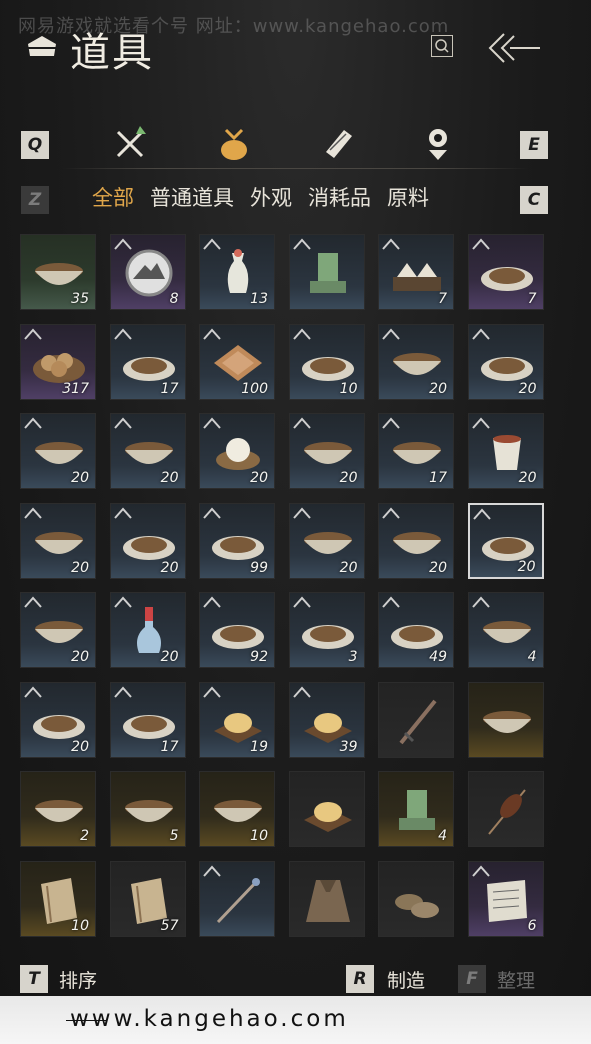 The height and width of the screenshot is (1044, 591). Describe the element at coordinates (534, 145) in the screenshot. I see `next-category-key: E` at that location.